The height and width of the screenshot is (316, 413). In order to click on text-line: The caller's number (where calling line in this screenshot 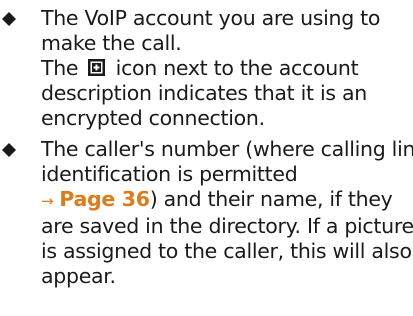, I will do `click(227, 149)`.